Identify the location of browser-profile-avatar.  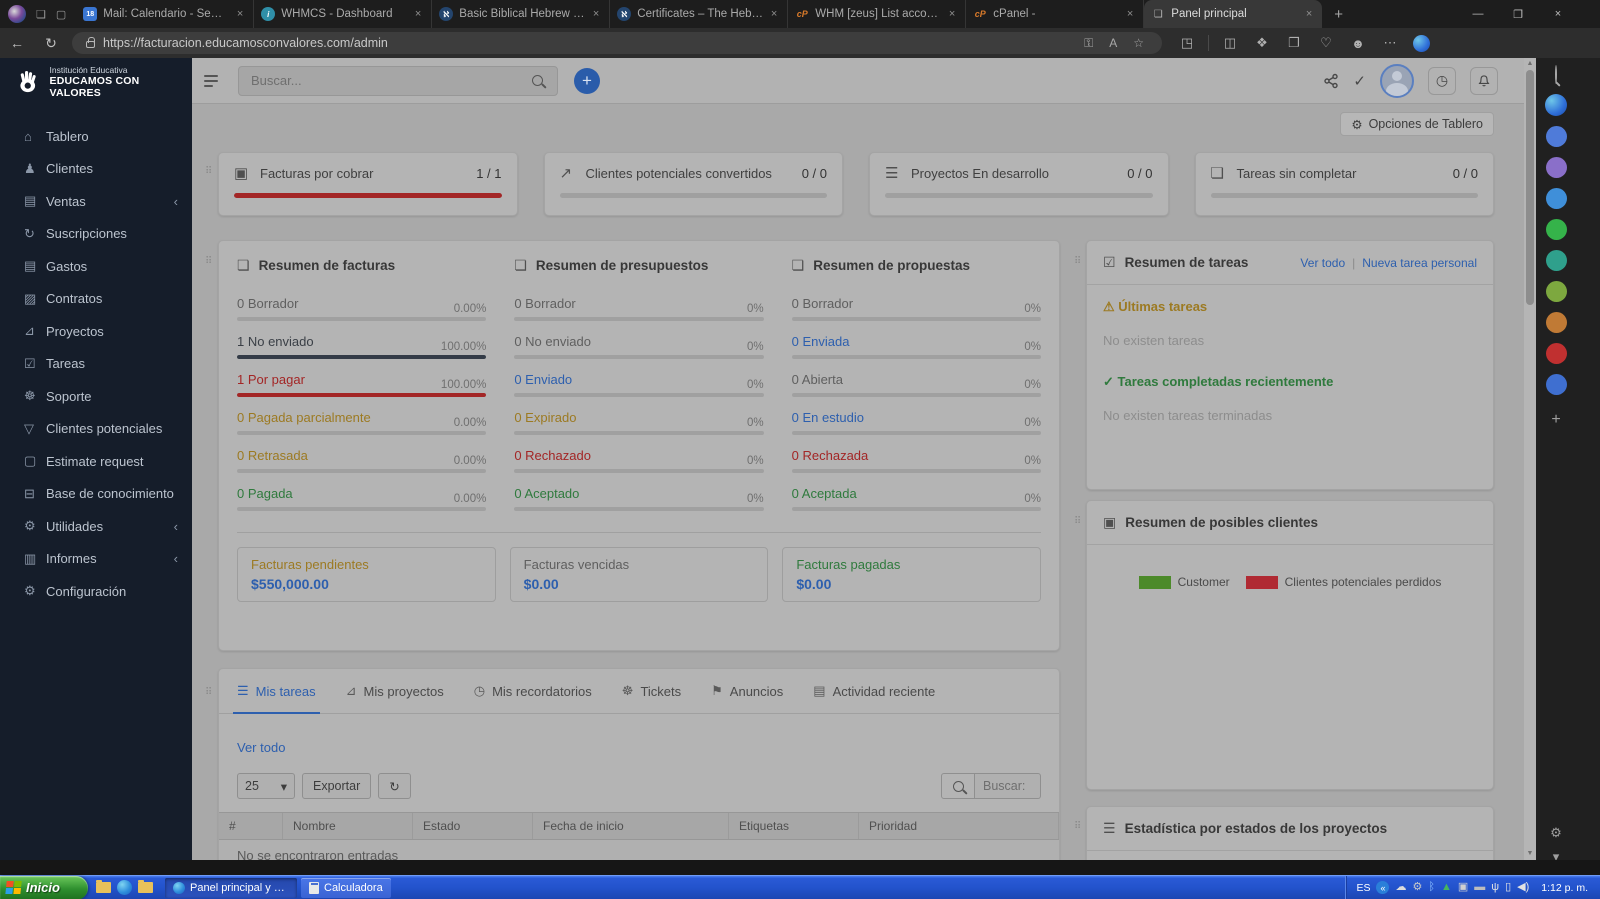
(17, 14).